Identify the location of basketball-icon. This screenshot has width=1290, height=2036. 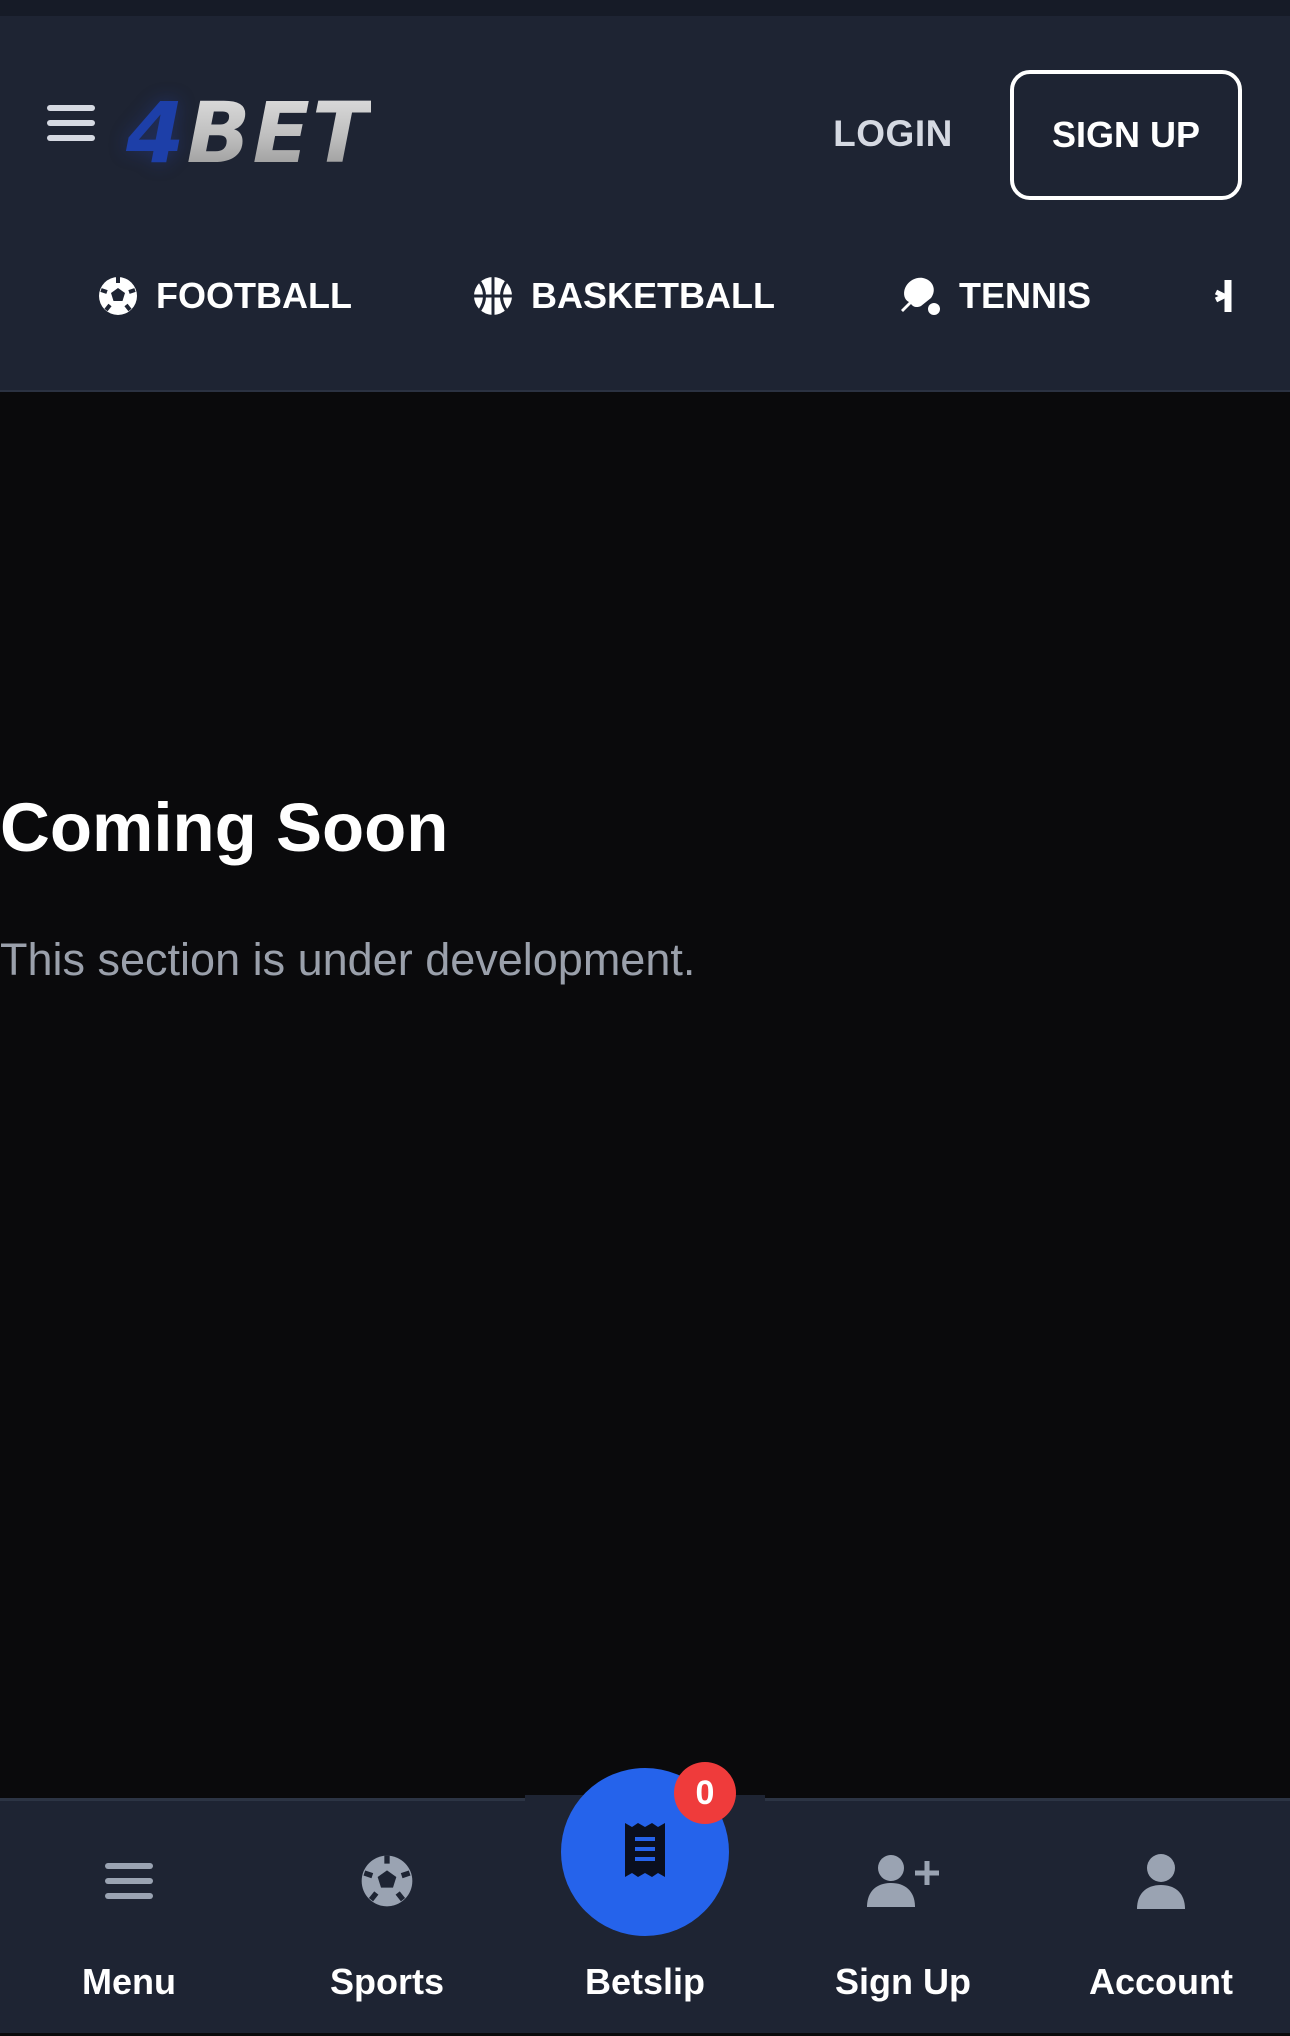
(493, 296).